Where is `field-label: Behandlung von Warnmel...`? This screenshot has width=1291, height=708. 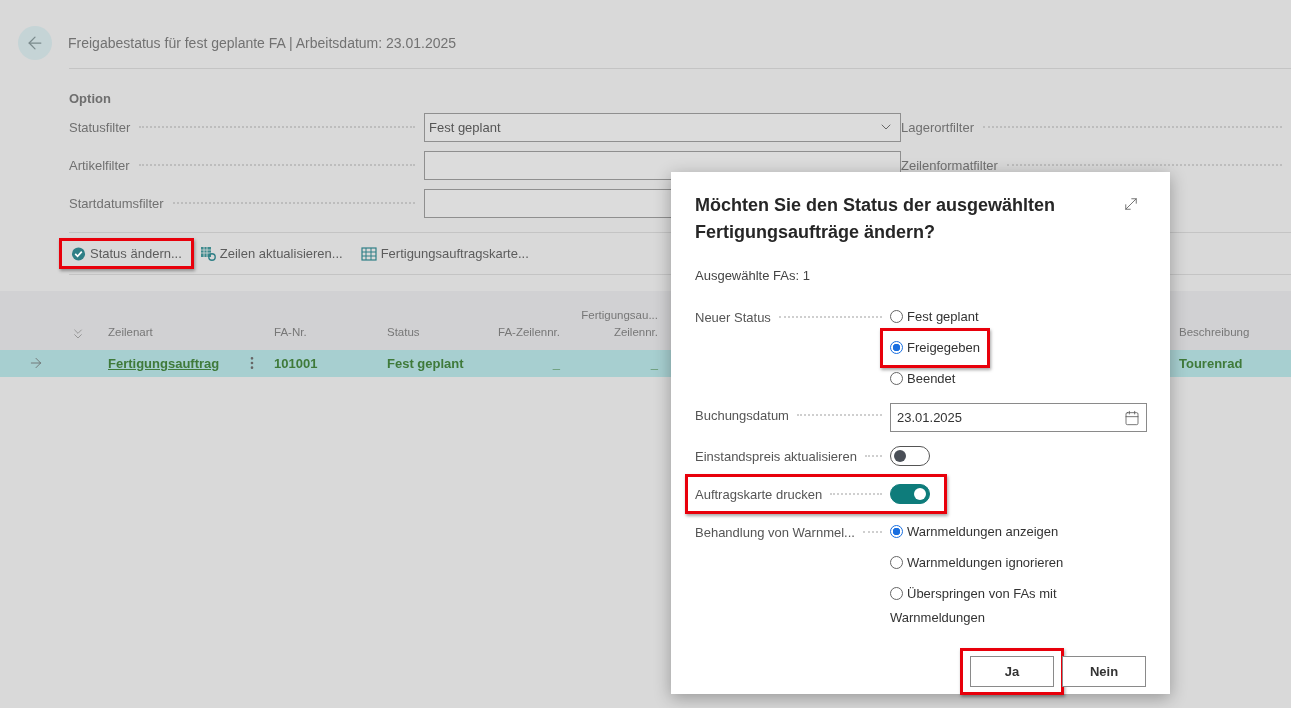 field-label: Behandlung von Warnmel... is located at coordinates (775, 532).